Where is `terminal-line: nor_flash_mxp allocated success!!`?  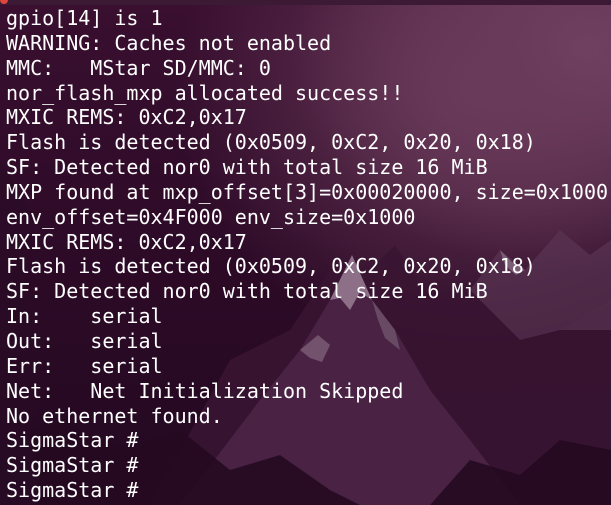
terminal-line: nor_flash_mxp allocated success!! is located at coordinates (205, 92).